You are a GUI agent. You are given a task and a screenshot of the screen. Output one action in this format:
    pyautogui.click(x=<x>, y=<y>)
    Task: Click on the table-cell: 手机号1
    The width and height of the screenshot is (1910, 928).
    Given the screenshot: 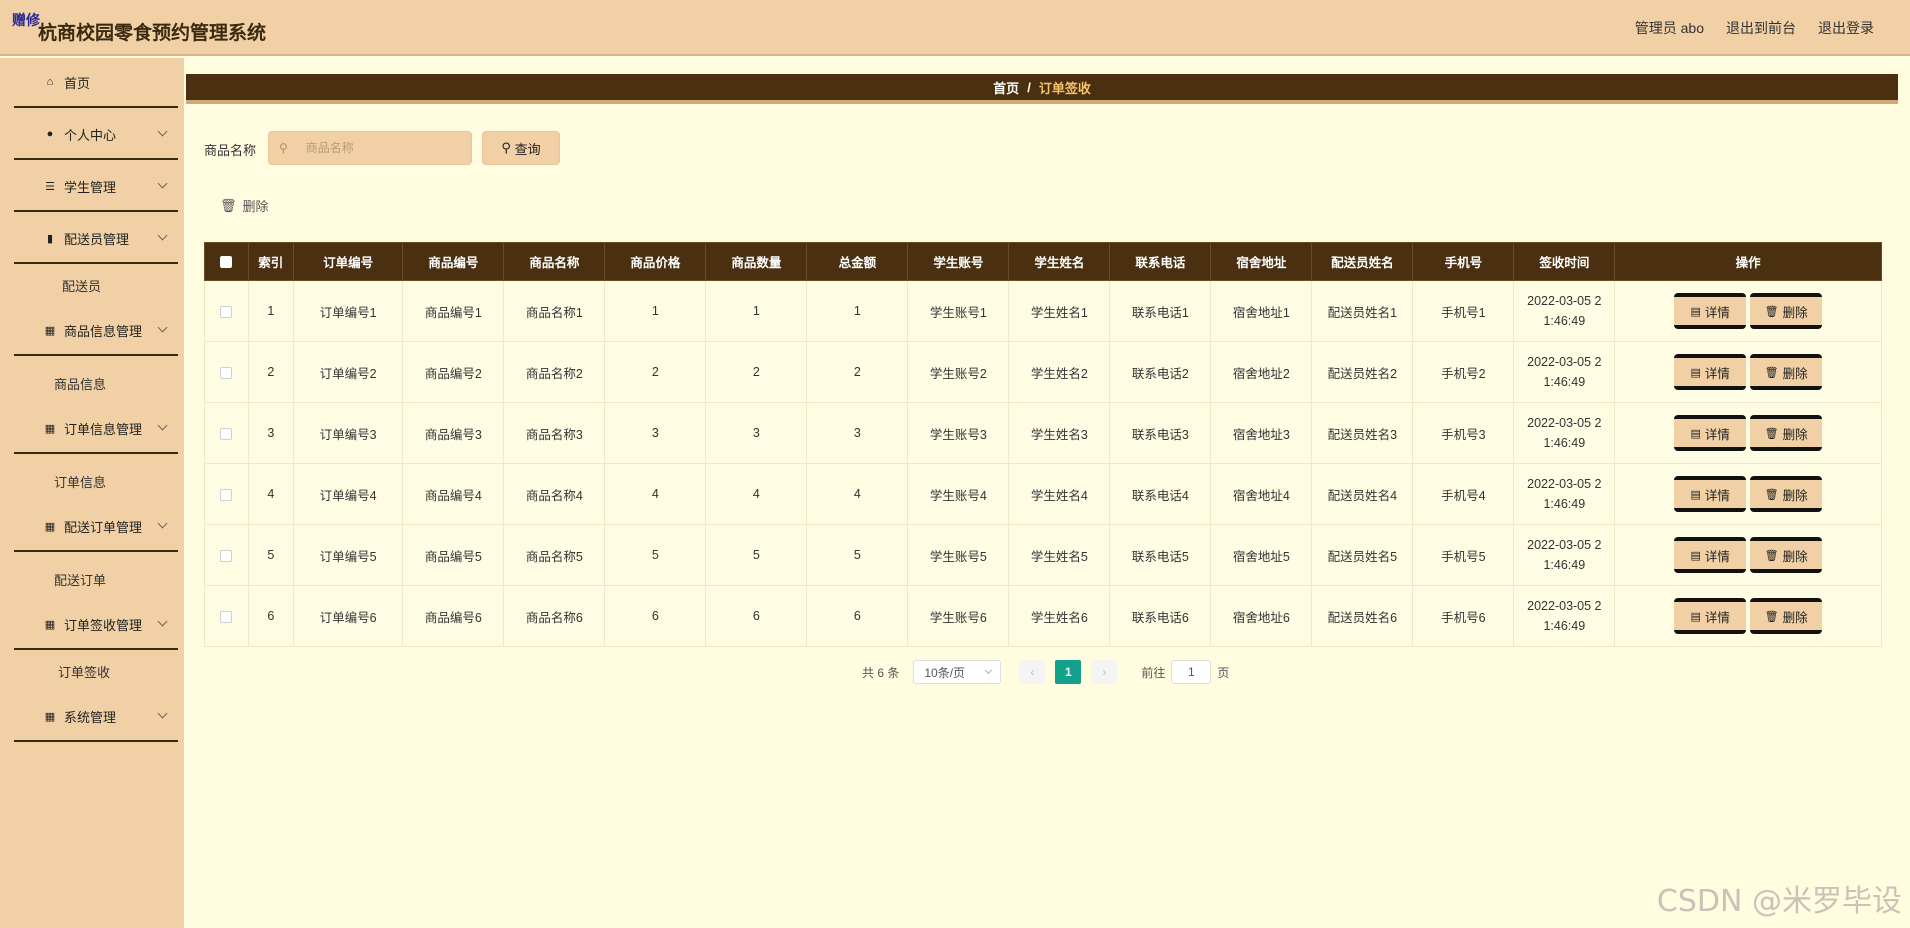 What is the action you would take?
    pyautogui.click(x=1463, y=311)
    